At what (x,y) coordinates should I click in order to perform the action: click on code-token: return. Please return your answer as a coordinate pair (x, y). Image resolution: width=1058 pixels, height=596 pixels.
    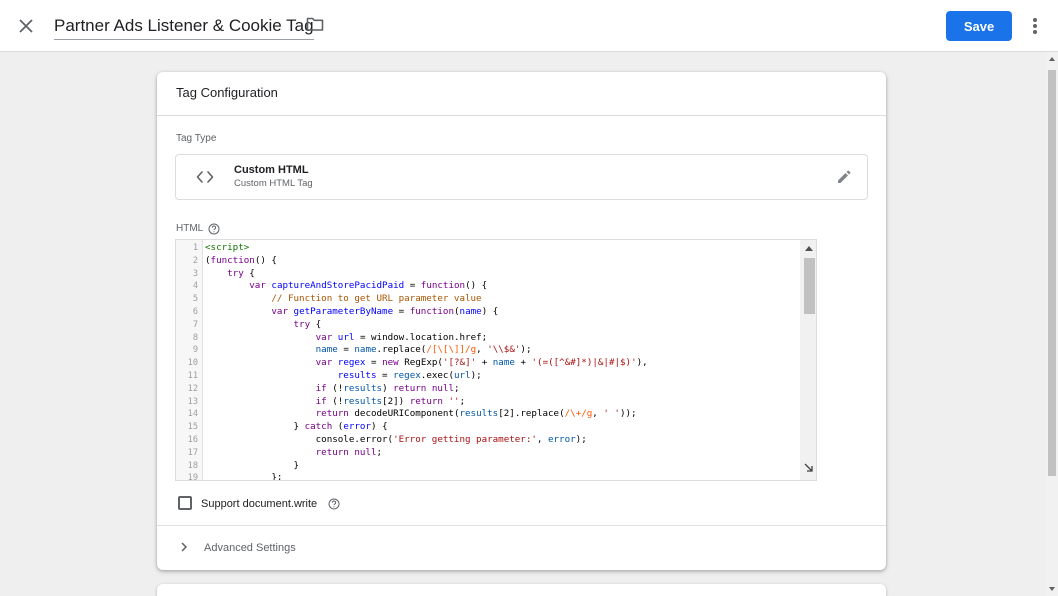
    Looking at the image, I should click on (426, 401).